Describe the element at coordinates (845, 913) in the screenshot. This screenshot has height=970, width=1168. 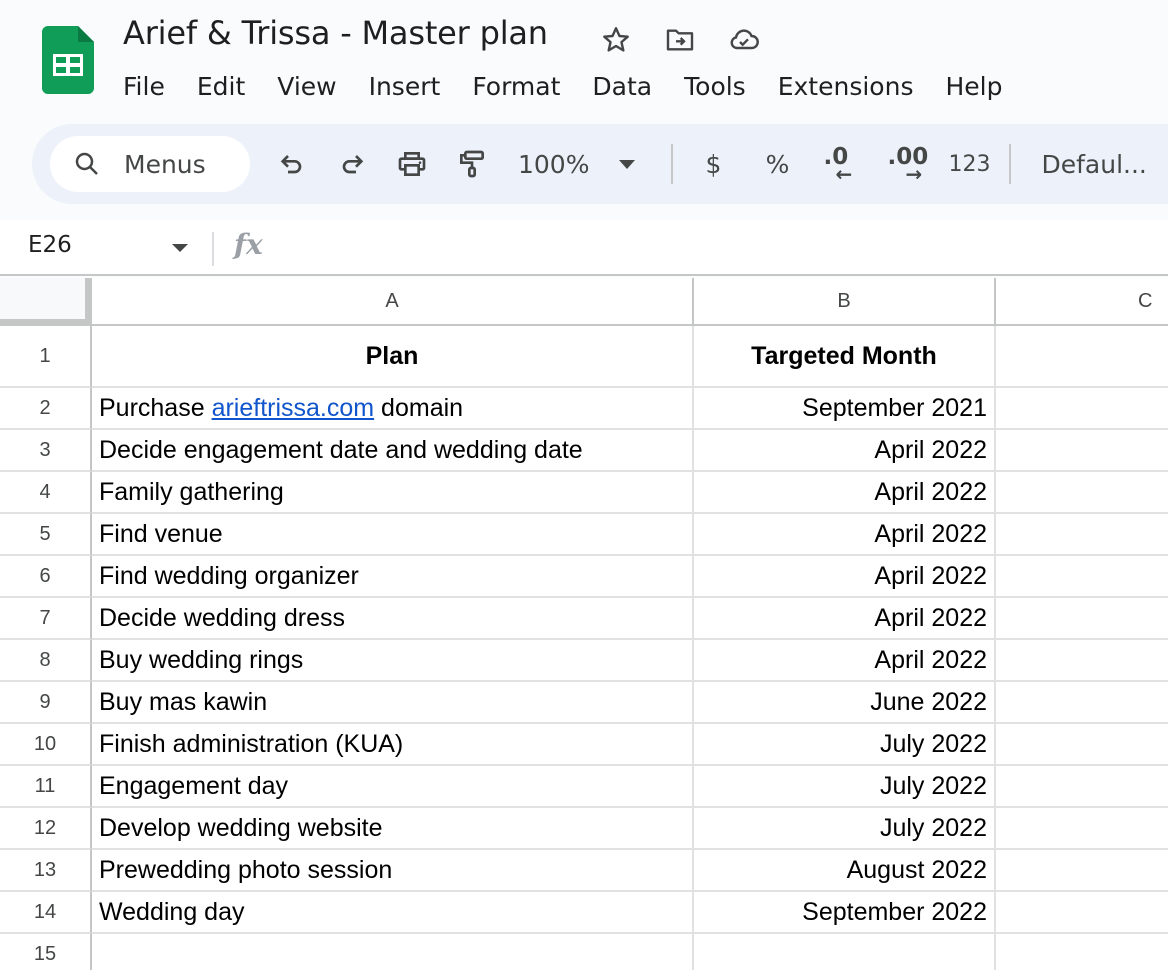
I see `cell-b14: September 2022` at that location.